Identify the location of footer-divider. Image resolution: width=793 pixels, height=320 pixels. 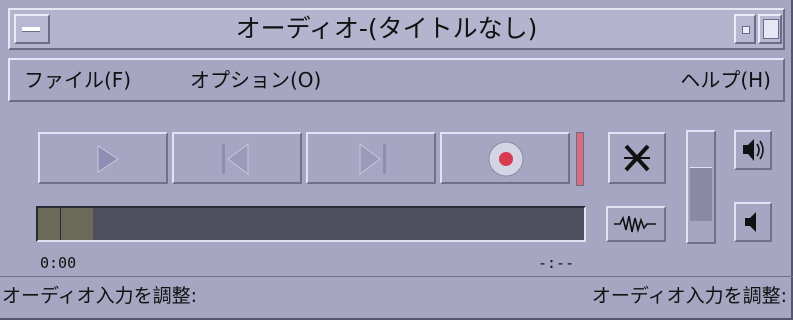
(396, 276).